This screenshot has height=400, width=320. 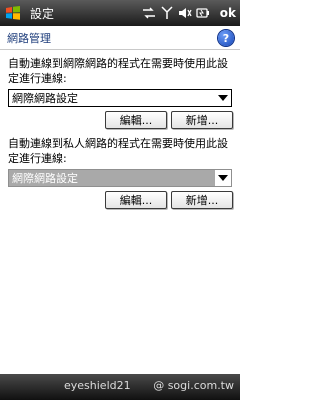 I want to click on sync-icon, so click(x=149, y=13).